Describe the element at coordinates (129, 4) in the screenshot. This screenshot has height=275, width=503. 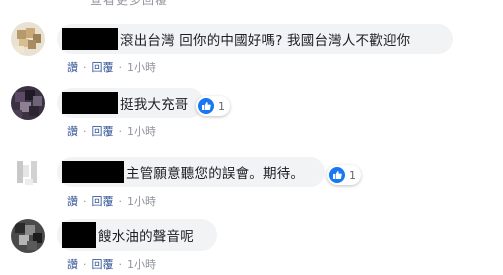
I see `view-more-replies-link: 查看更多回覆` at that location.